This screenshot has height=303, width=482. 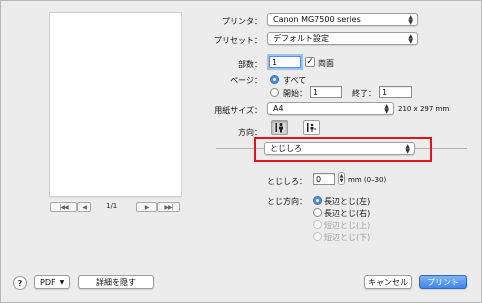 I want to click on pages-to-field: 1, so click(x=395, y=92).